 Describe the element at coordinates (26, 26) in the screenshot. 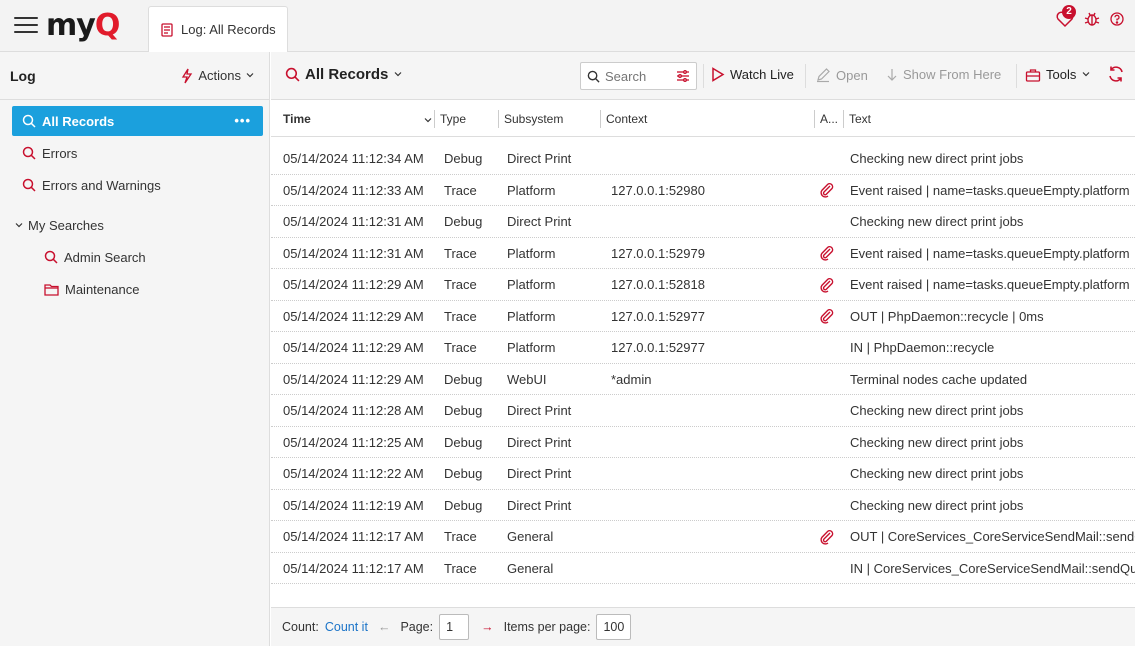

I see `hamburger-menu-icon` at that location.